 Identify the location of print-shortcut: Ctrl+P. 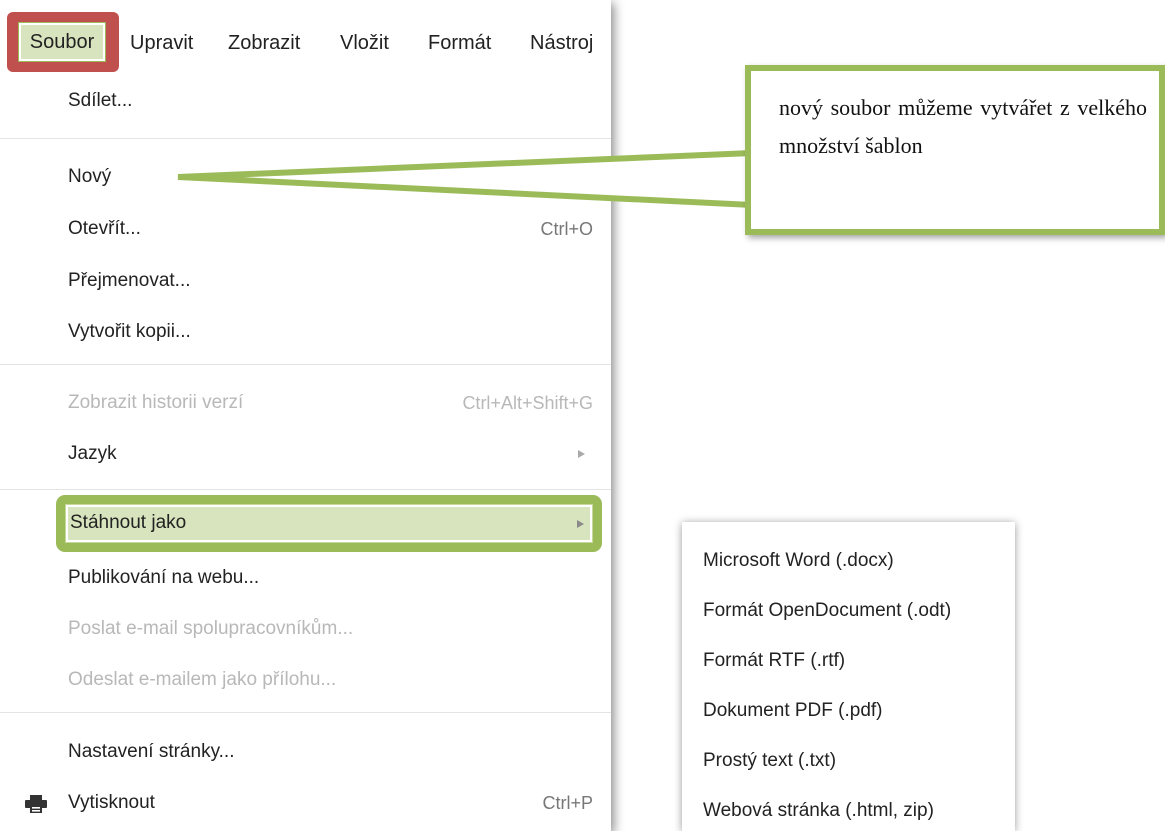
(567, 803).